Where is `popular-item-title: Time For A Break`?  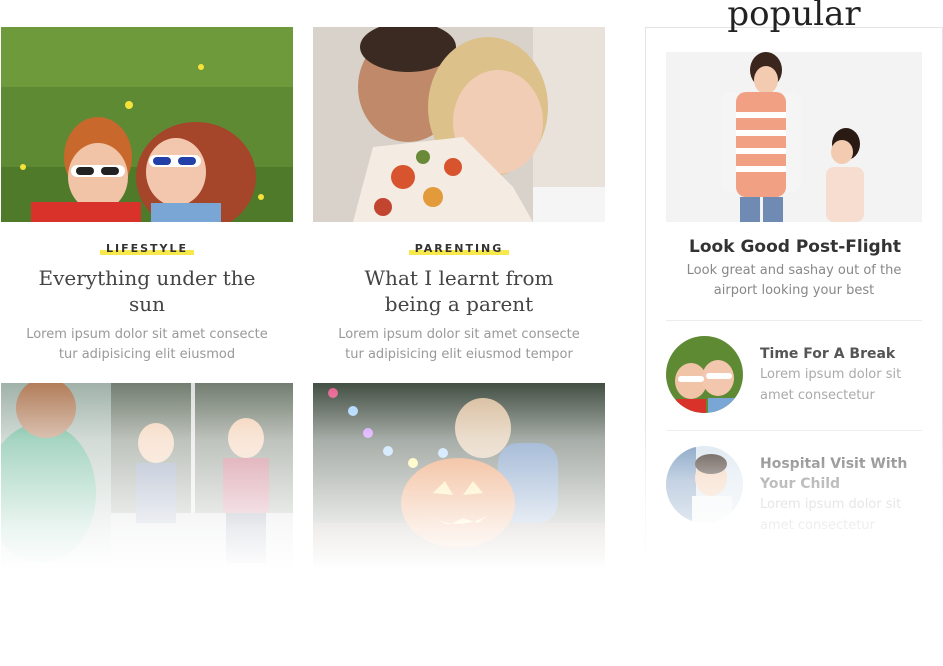
popular-item-title: Time For A Break is located at coordinates (840, 354).